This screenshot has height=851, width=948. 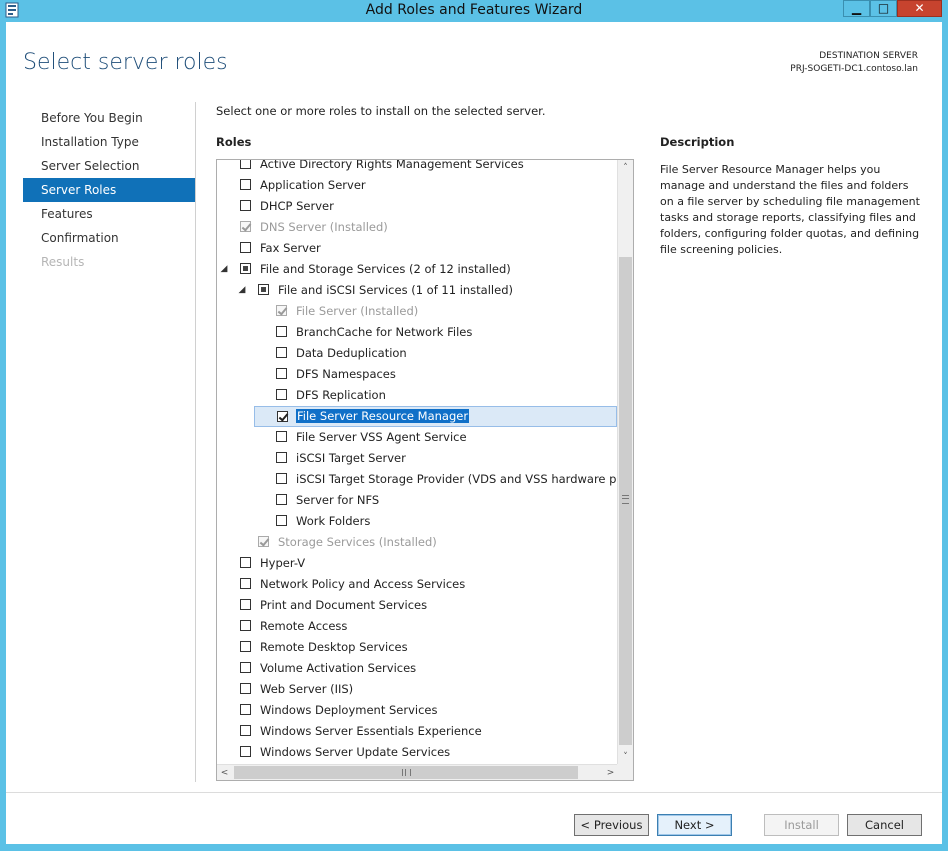 I want to click on nav-step-server-roles: Server Roles, so click(x=109, y=190).